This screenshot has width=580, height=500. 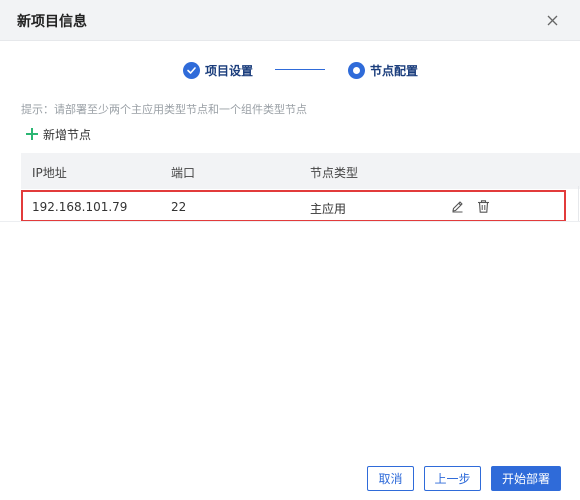 I want to click on check-circle-icon, so click(x=191, y=70).